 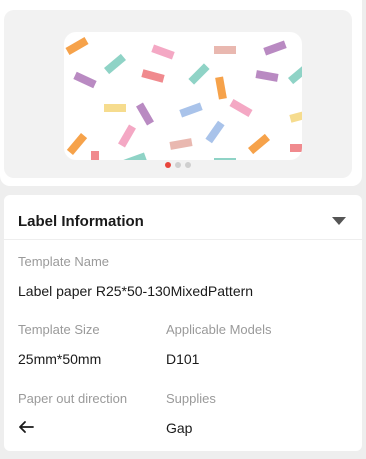 What do you see at coordinates (73, 398) in the screenshot?
I see `paper-out-direction-label: Paper out direction` at bounding box center [73, 398].